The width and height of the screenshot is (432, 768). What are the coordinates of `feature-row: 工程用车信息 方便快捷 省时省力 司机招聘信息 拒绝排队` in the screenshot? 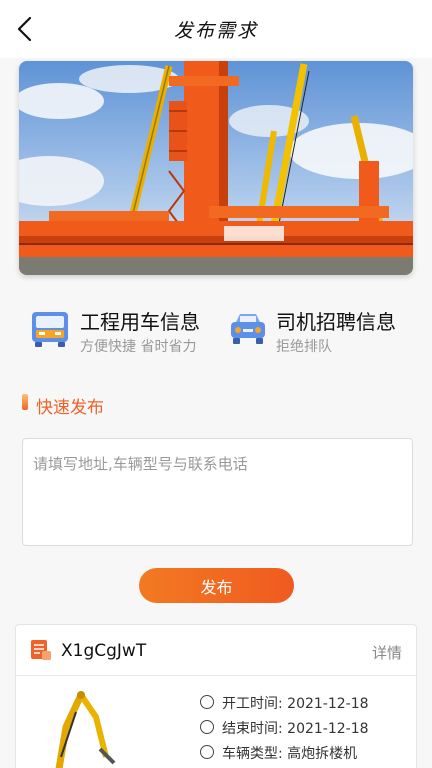 It's located at (216, 332).